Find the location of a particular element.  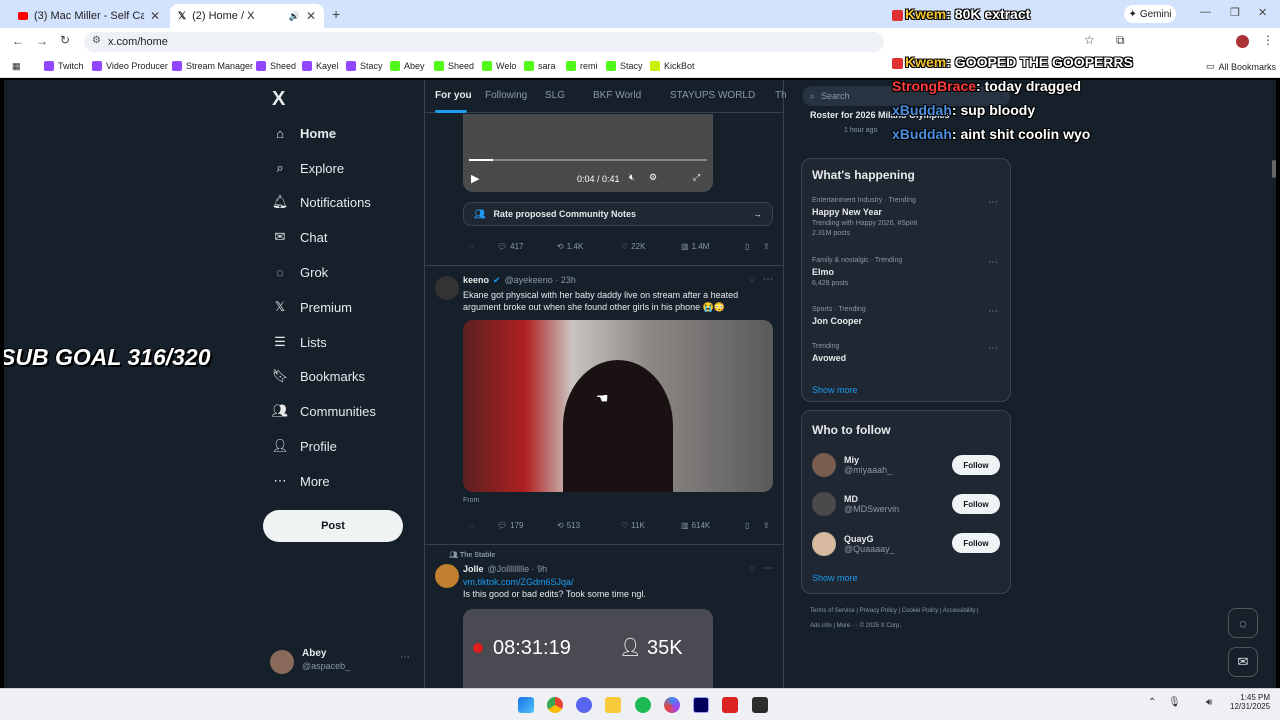

fullscreen-icon: ⤢ is located at coordinates (696, 177).